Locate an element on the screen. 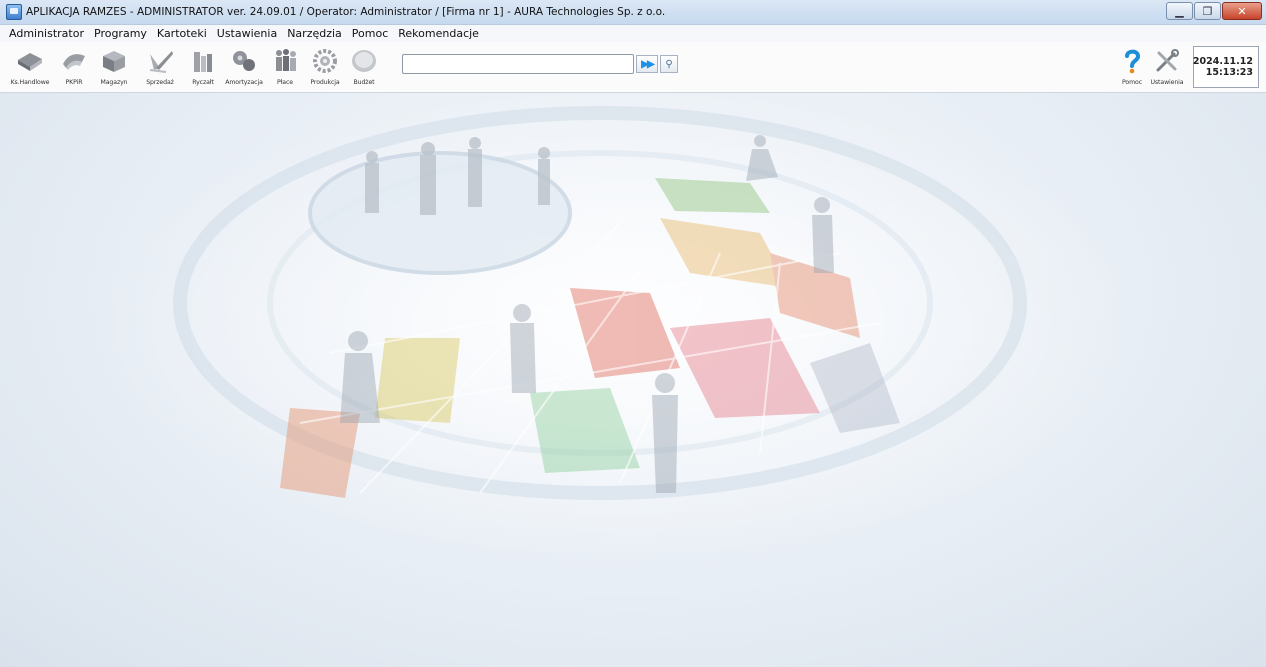 This screenshot has height=667, width=1266. module-label: Ks.Handlowe is located at coordinates (30, 82).